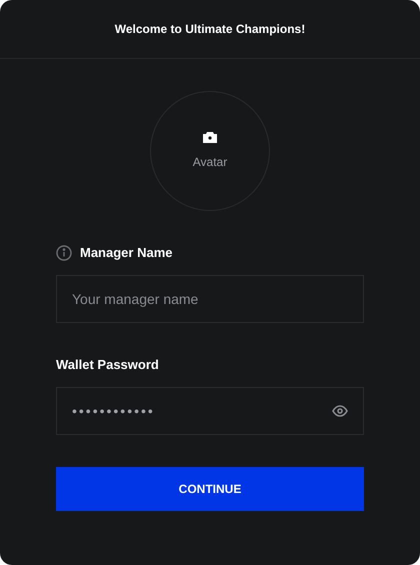 This screenshot has height=565, width=420. I want to click on info-icon, so click(64, 253).